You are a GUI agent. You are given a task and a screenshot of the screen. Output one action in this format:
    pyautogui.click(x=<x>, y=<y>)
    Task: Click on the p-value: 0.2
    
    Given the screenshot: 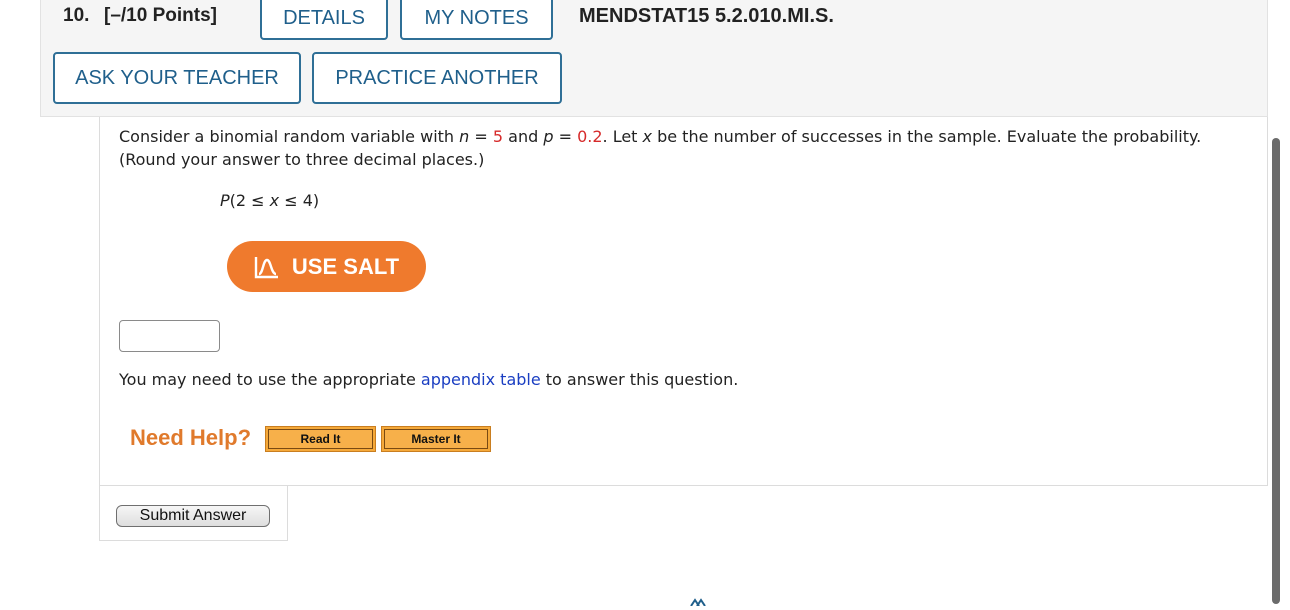 What is the action you would take?
    pyautogui.click(x=590, y=136)
    